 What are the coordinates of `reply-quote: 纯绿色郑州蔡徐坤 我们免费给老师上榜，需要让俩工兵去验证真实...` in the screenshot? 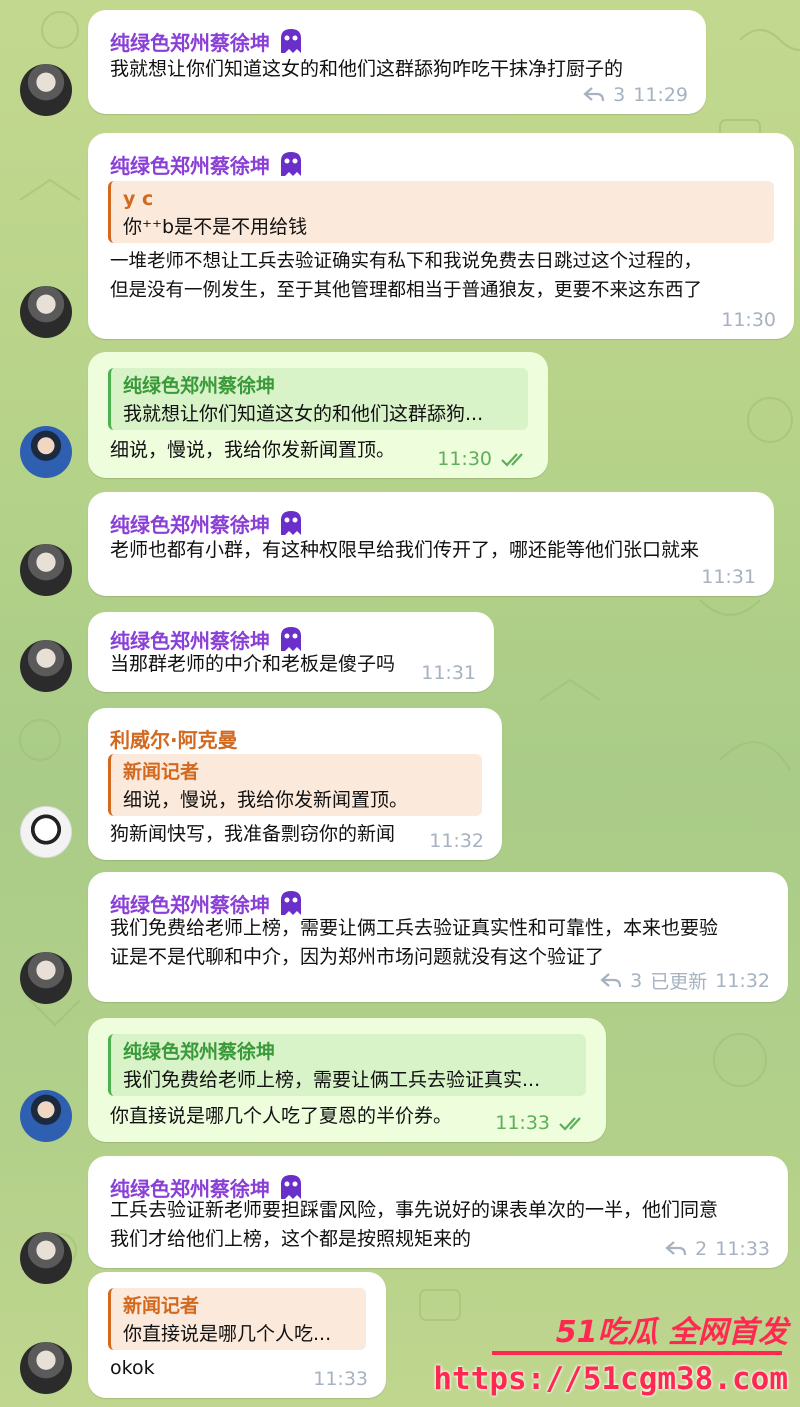 It's located at (347, 1065).